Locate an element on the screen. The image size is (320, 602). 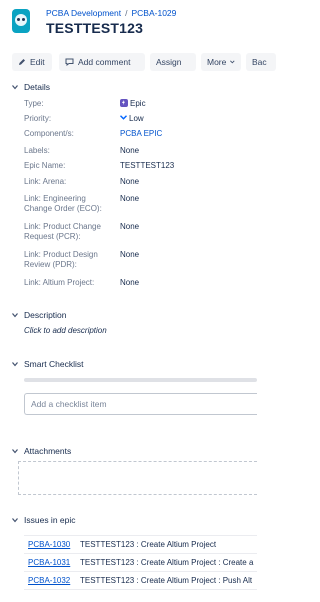
field-label: Link: Arena: is located at coordinates (45, 181).